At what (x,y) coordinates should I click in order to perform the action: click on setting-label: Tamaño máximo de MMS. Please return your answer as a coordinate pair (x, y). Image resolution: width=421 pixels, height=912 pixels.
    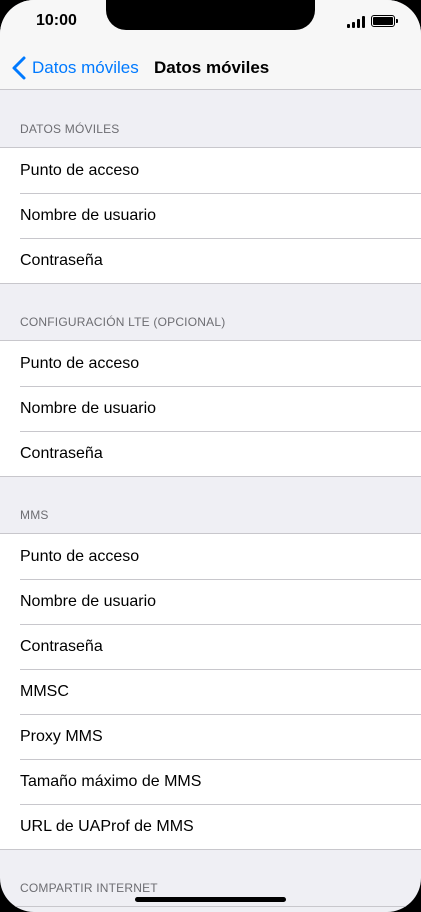
    Looking at the image, I should click on (111, 781).